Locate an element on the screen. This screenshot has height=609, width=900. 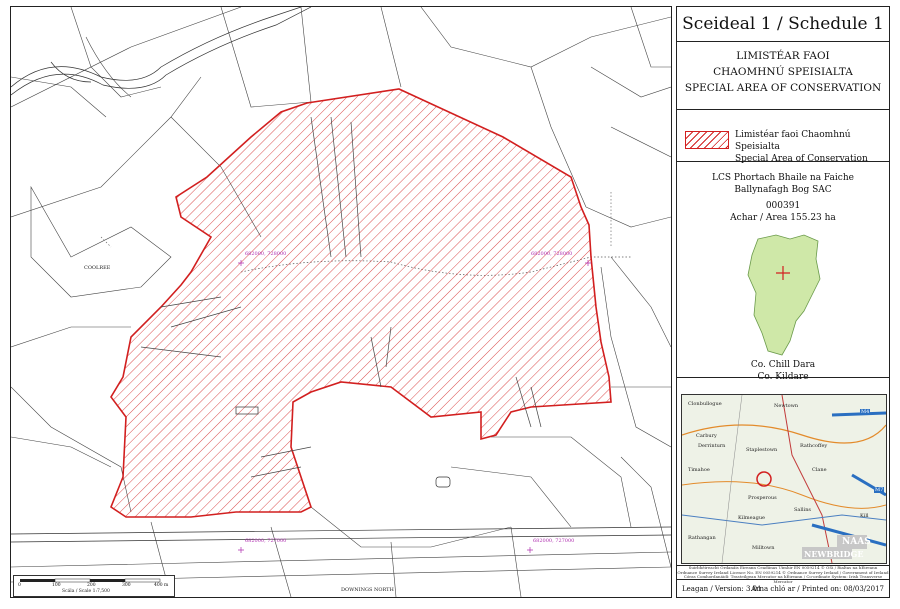
inset-place: Clane is located at coordinates (819, 470).